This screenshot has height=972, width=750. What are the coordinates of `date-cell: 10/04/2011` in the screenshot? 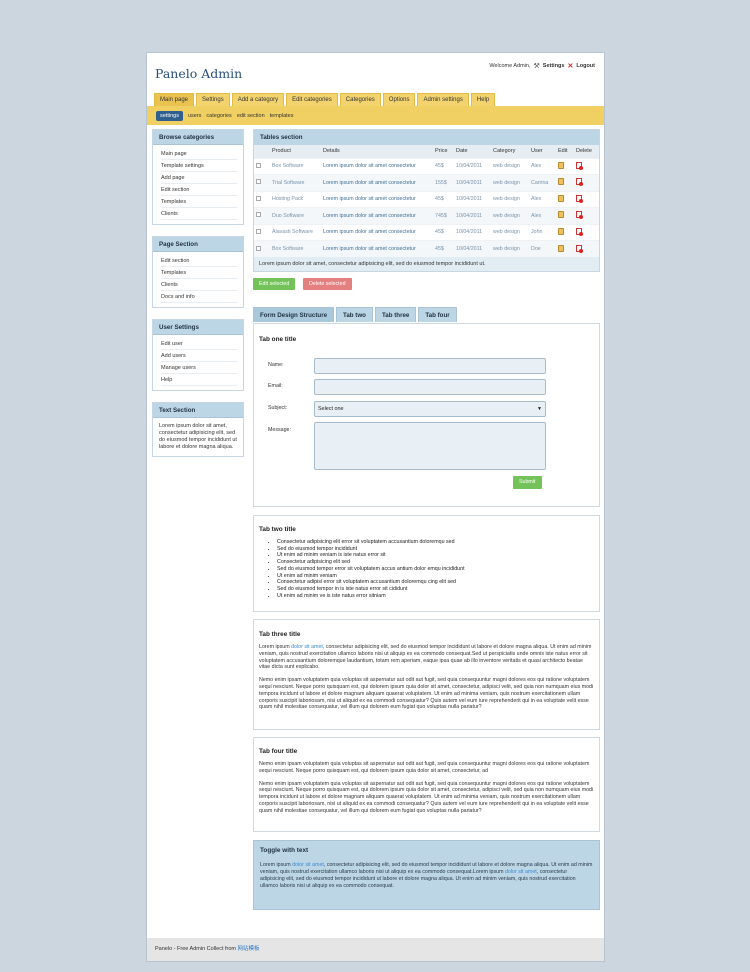 It's located at (472, 248).